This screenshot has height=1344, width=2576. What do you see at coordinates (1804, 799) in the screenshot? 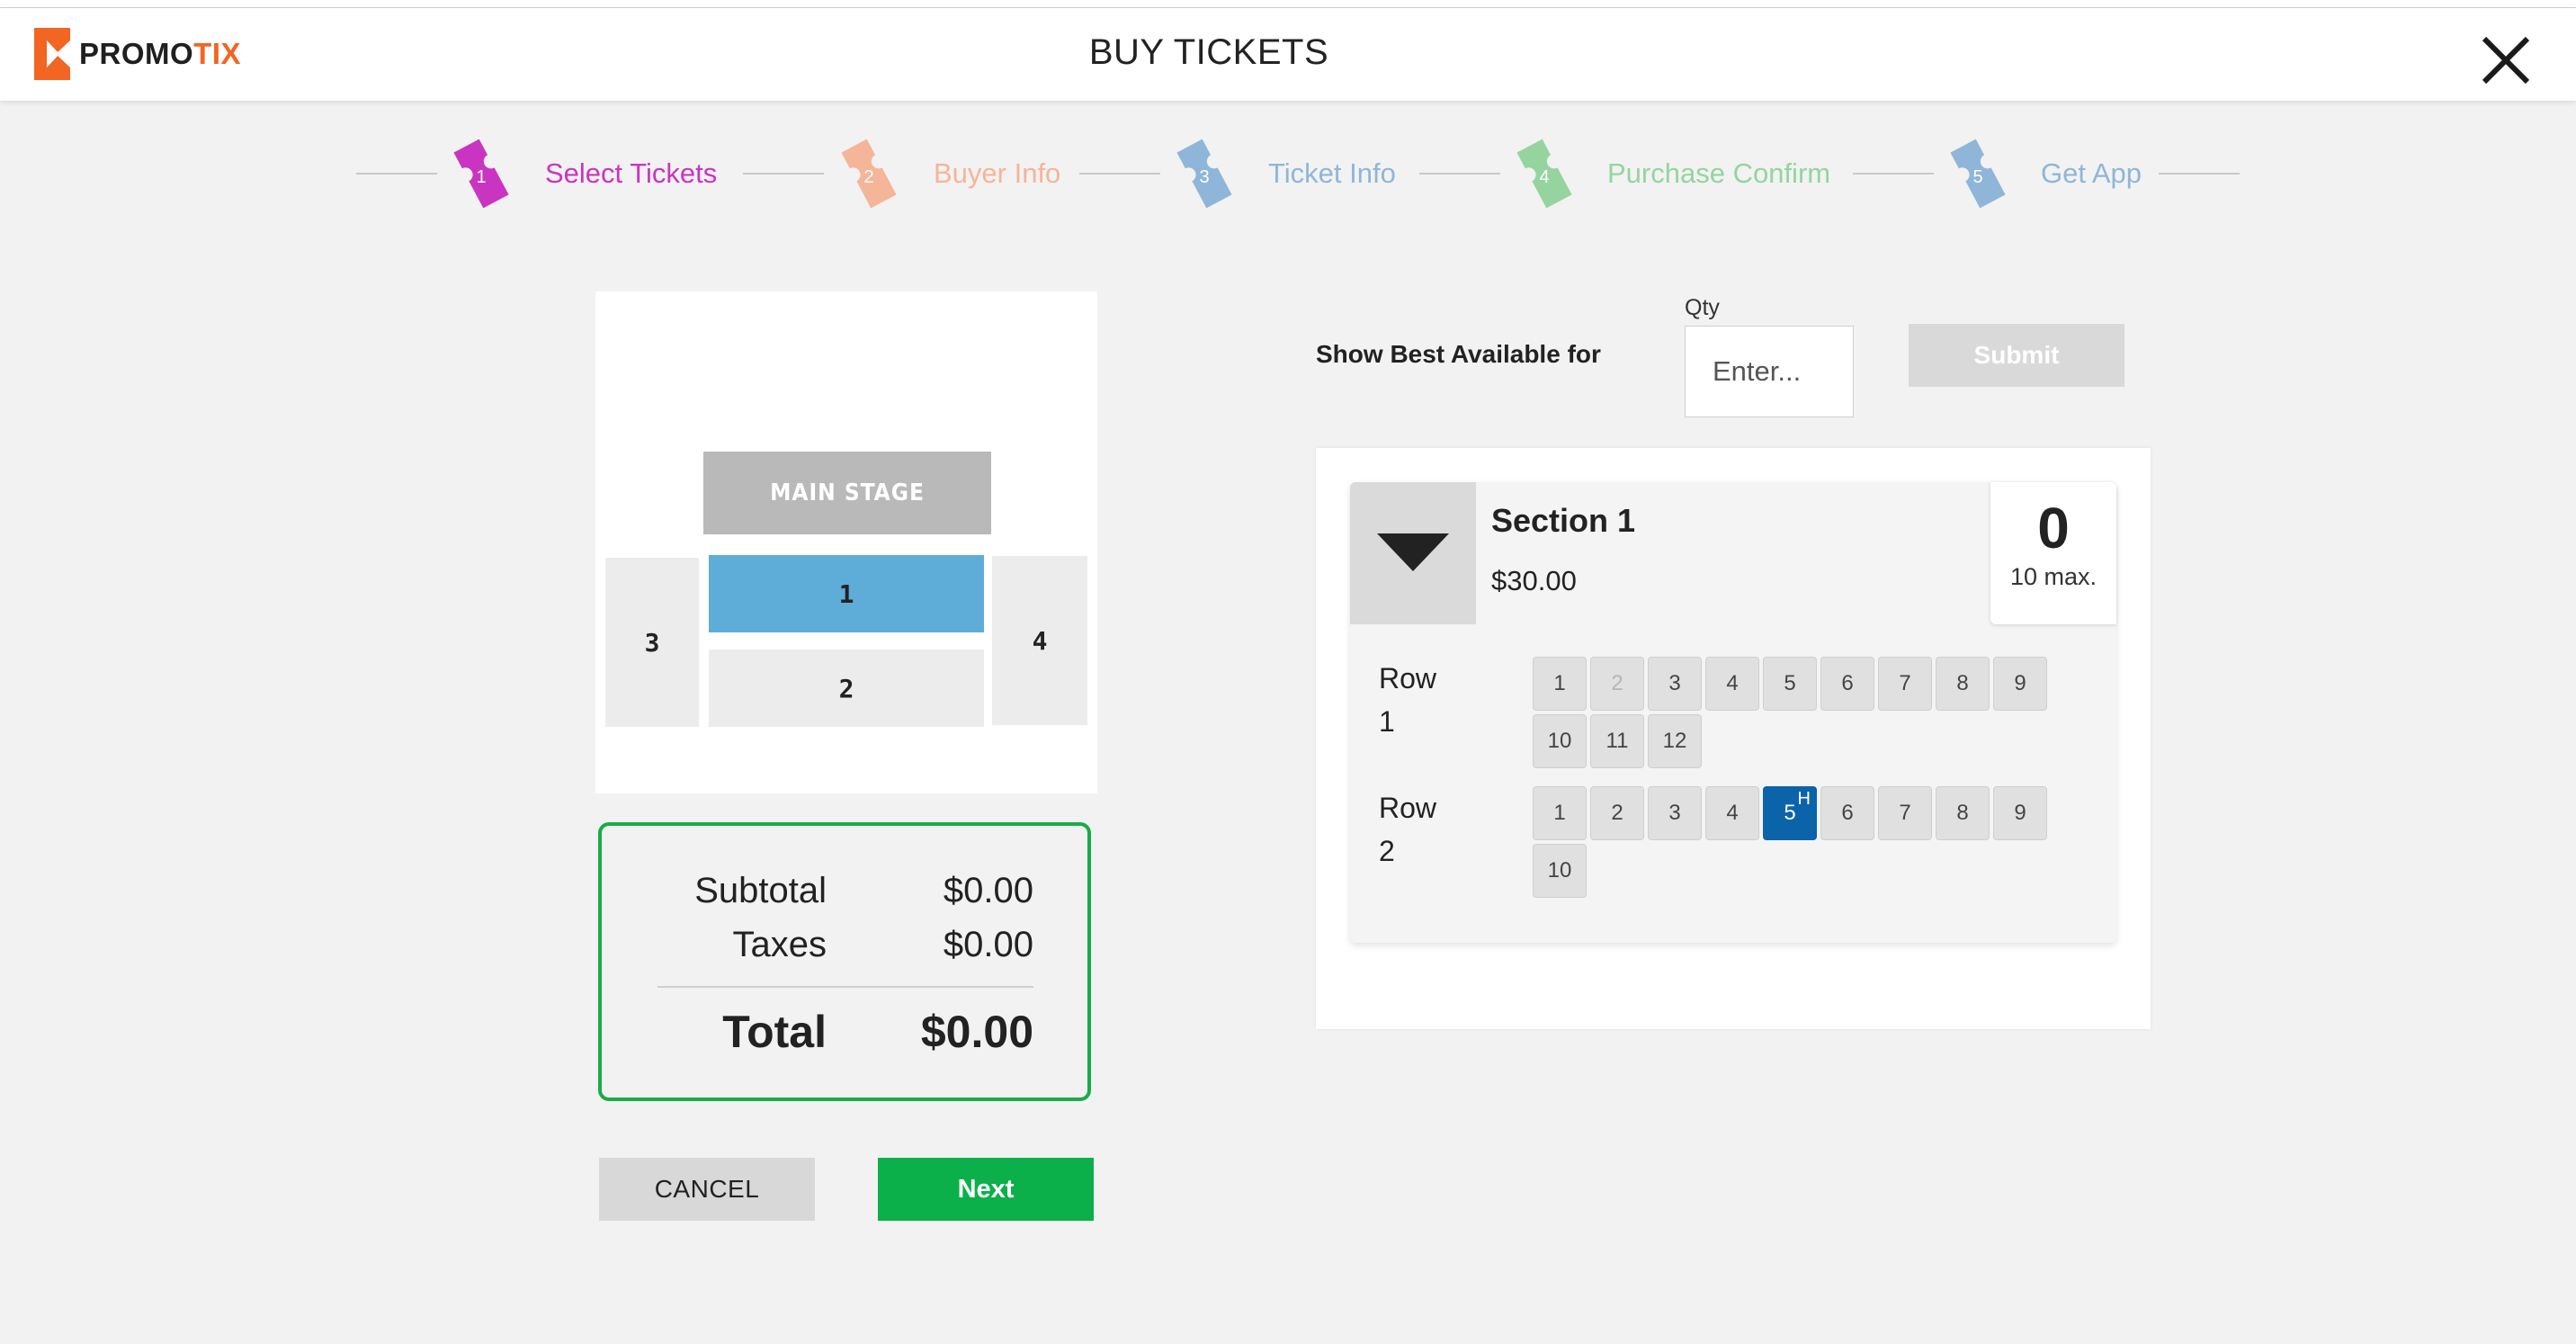
I see `seat-hold-badge: H` at bounding box center [1804, 799].